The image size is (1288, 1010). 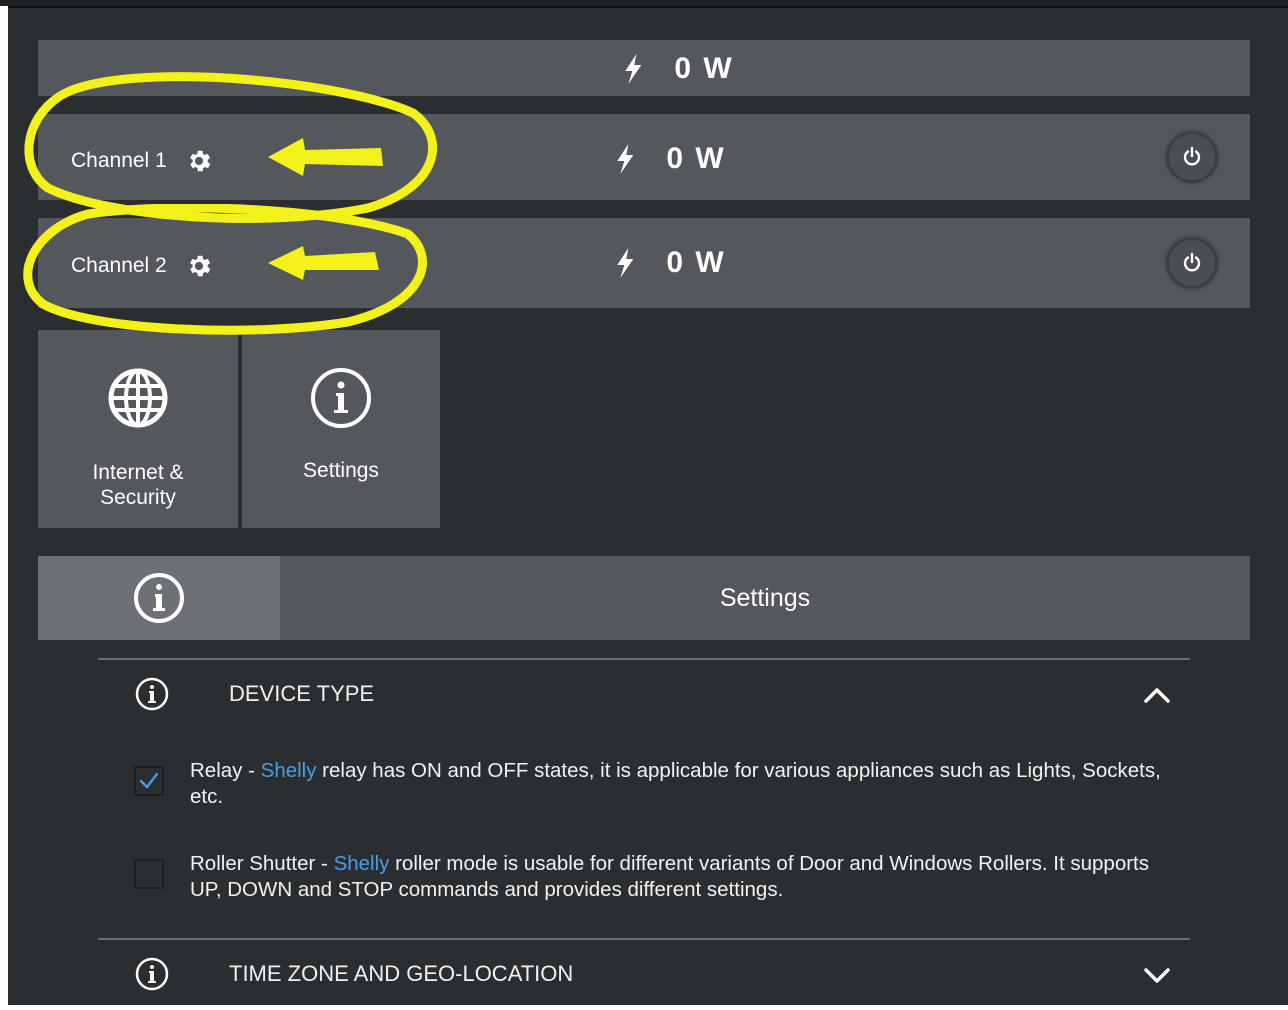 What do you see at coordinates (253, 863) in the screenshot?
I see `option-name: Roller Shutter` at bounding box center [253, 863].